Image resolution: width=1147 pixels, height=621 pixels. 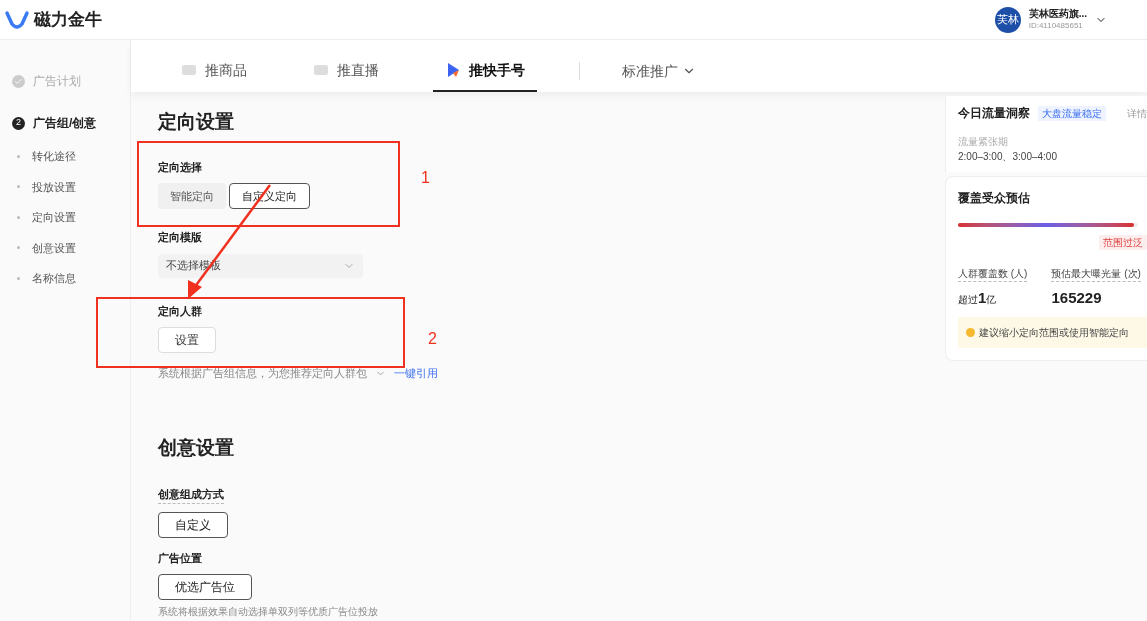 What do you see at coordinates (17, 19) in the screenshot?
I see `logo-icon` at bounding box center [17, 19].